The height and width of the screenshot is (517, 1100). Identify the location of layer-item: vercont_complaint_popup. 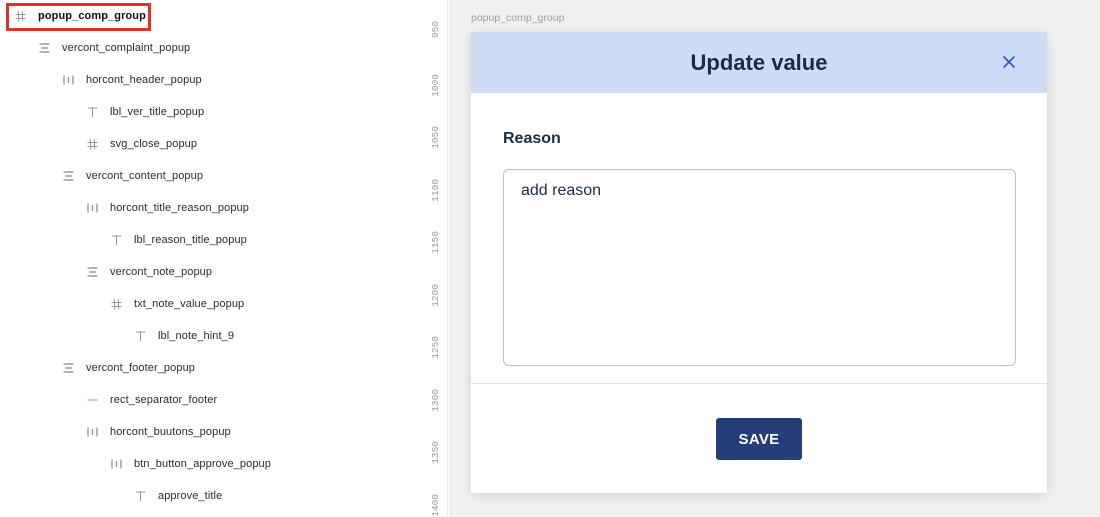
(114, 48).